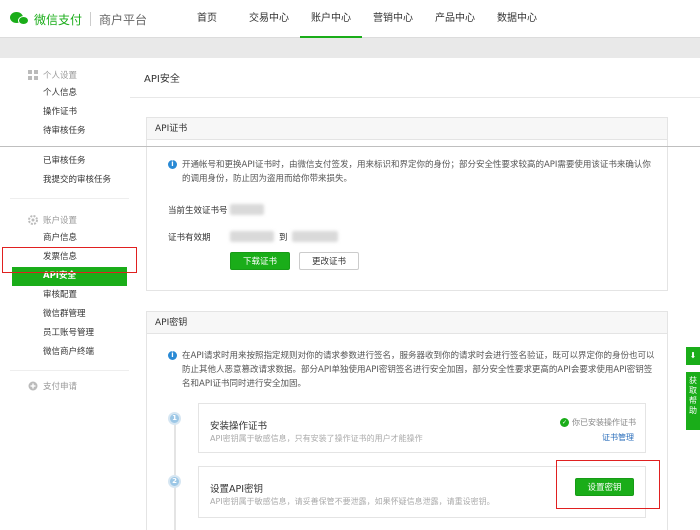  I want to click on step-title: 设置API密钥, so click(237, 489).